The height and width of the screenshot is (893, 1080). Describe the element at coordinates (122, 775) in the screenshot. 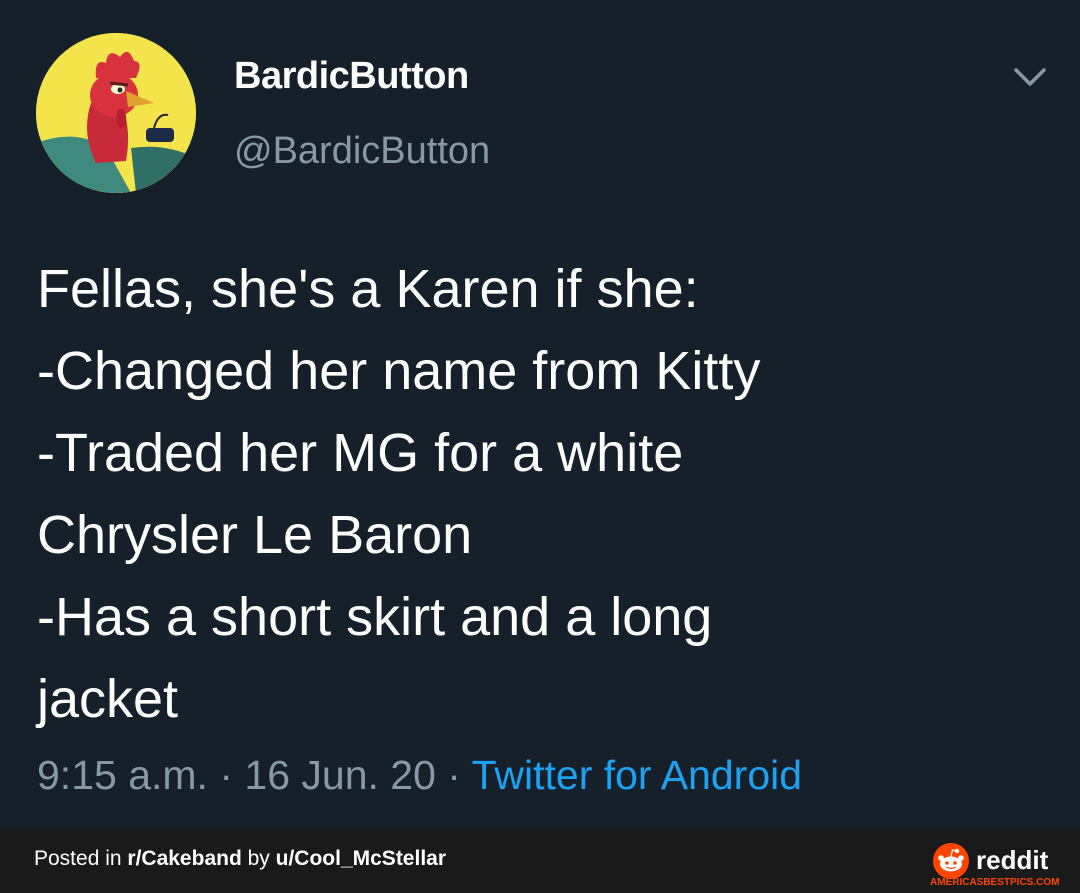

I see `tweet-time: 9:15 a.m.` at that location.